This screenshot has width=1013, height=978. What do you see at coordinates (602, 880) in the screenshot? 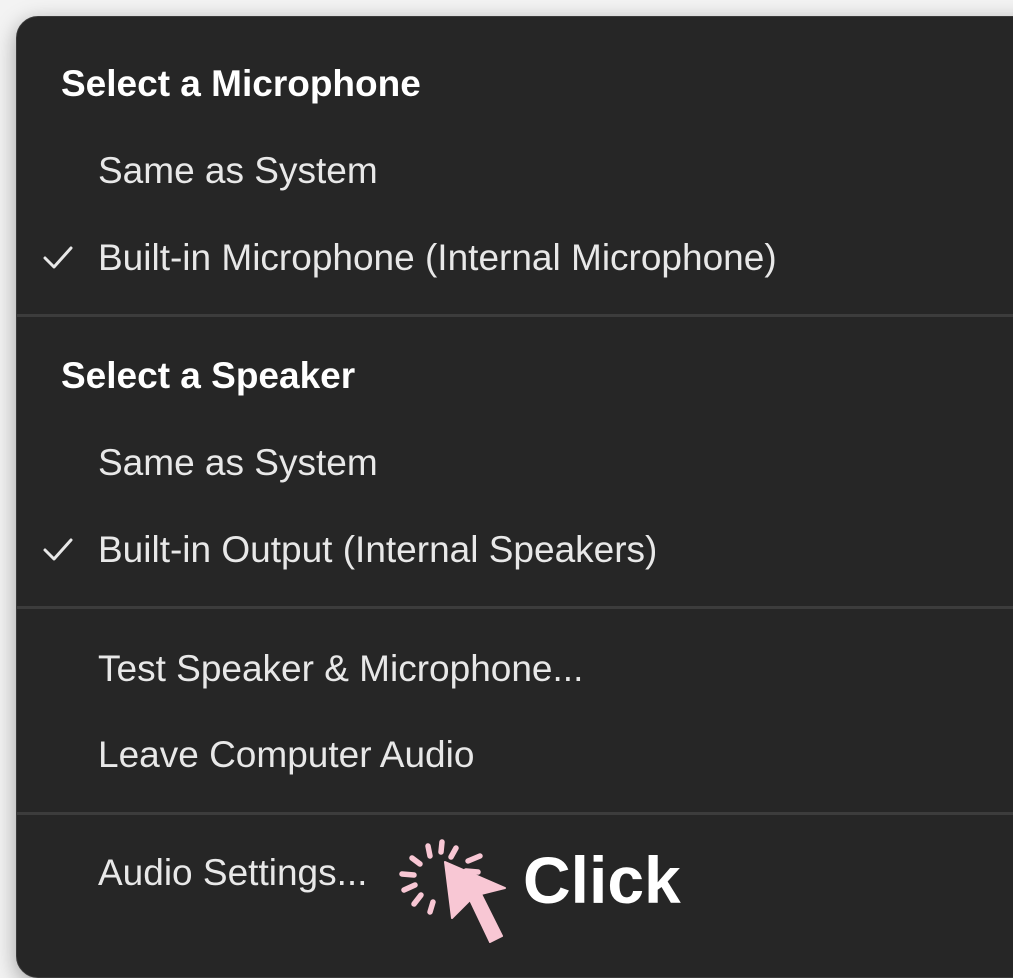
I see `click-label: Click` at bounding box center [602, 880].